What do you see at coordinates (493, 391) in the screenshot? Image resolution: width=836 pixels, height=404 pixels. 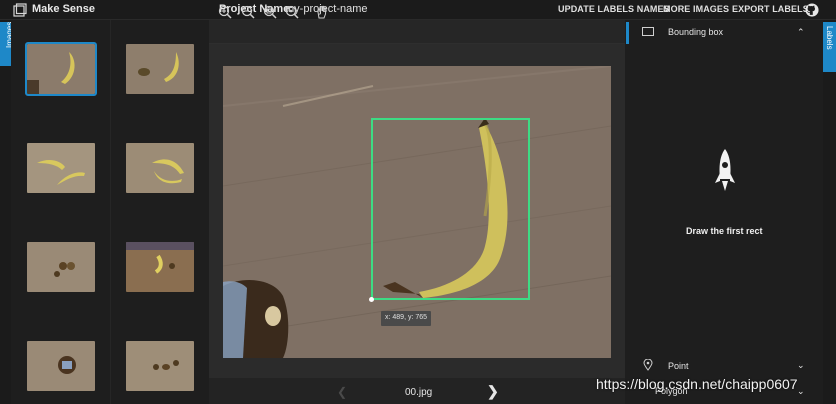 I see `next-image-button: ❯` at bounding box center [493, 391].